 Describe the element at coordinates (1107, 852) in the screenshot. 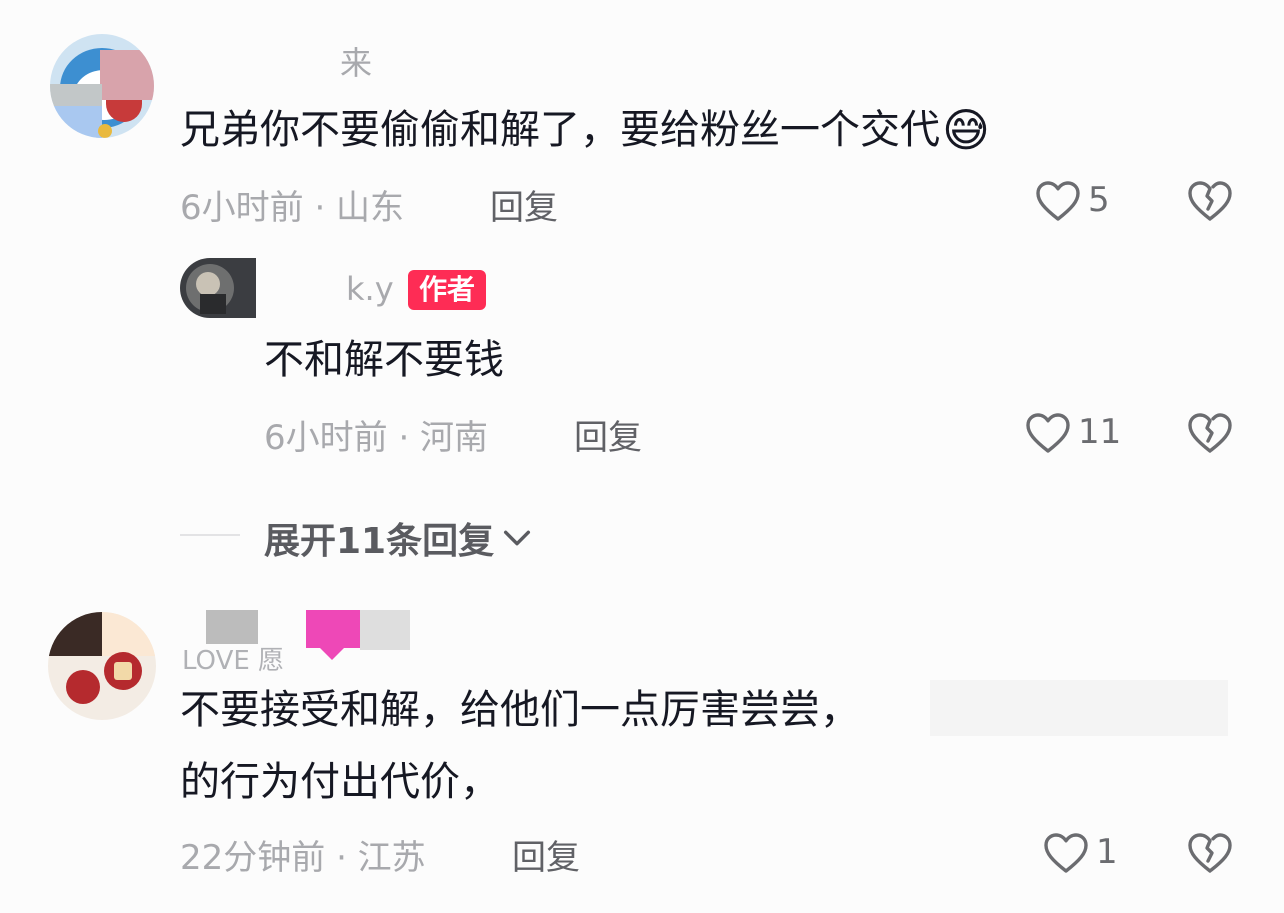

I see `like-count-3: 1` at that location.